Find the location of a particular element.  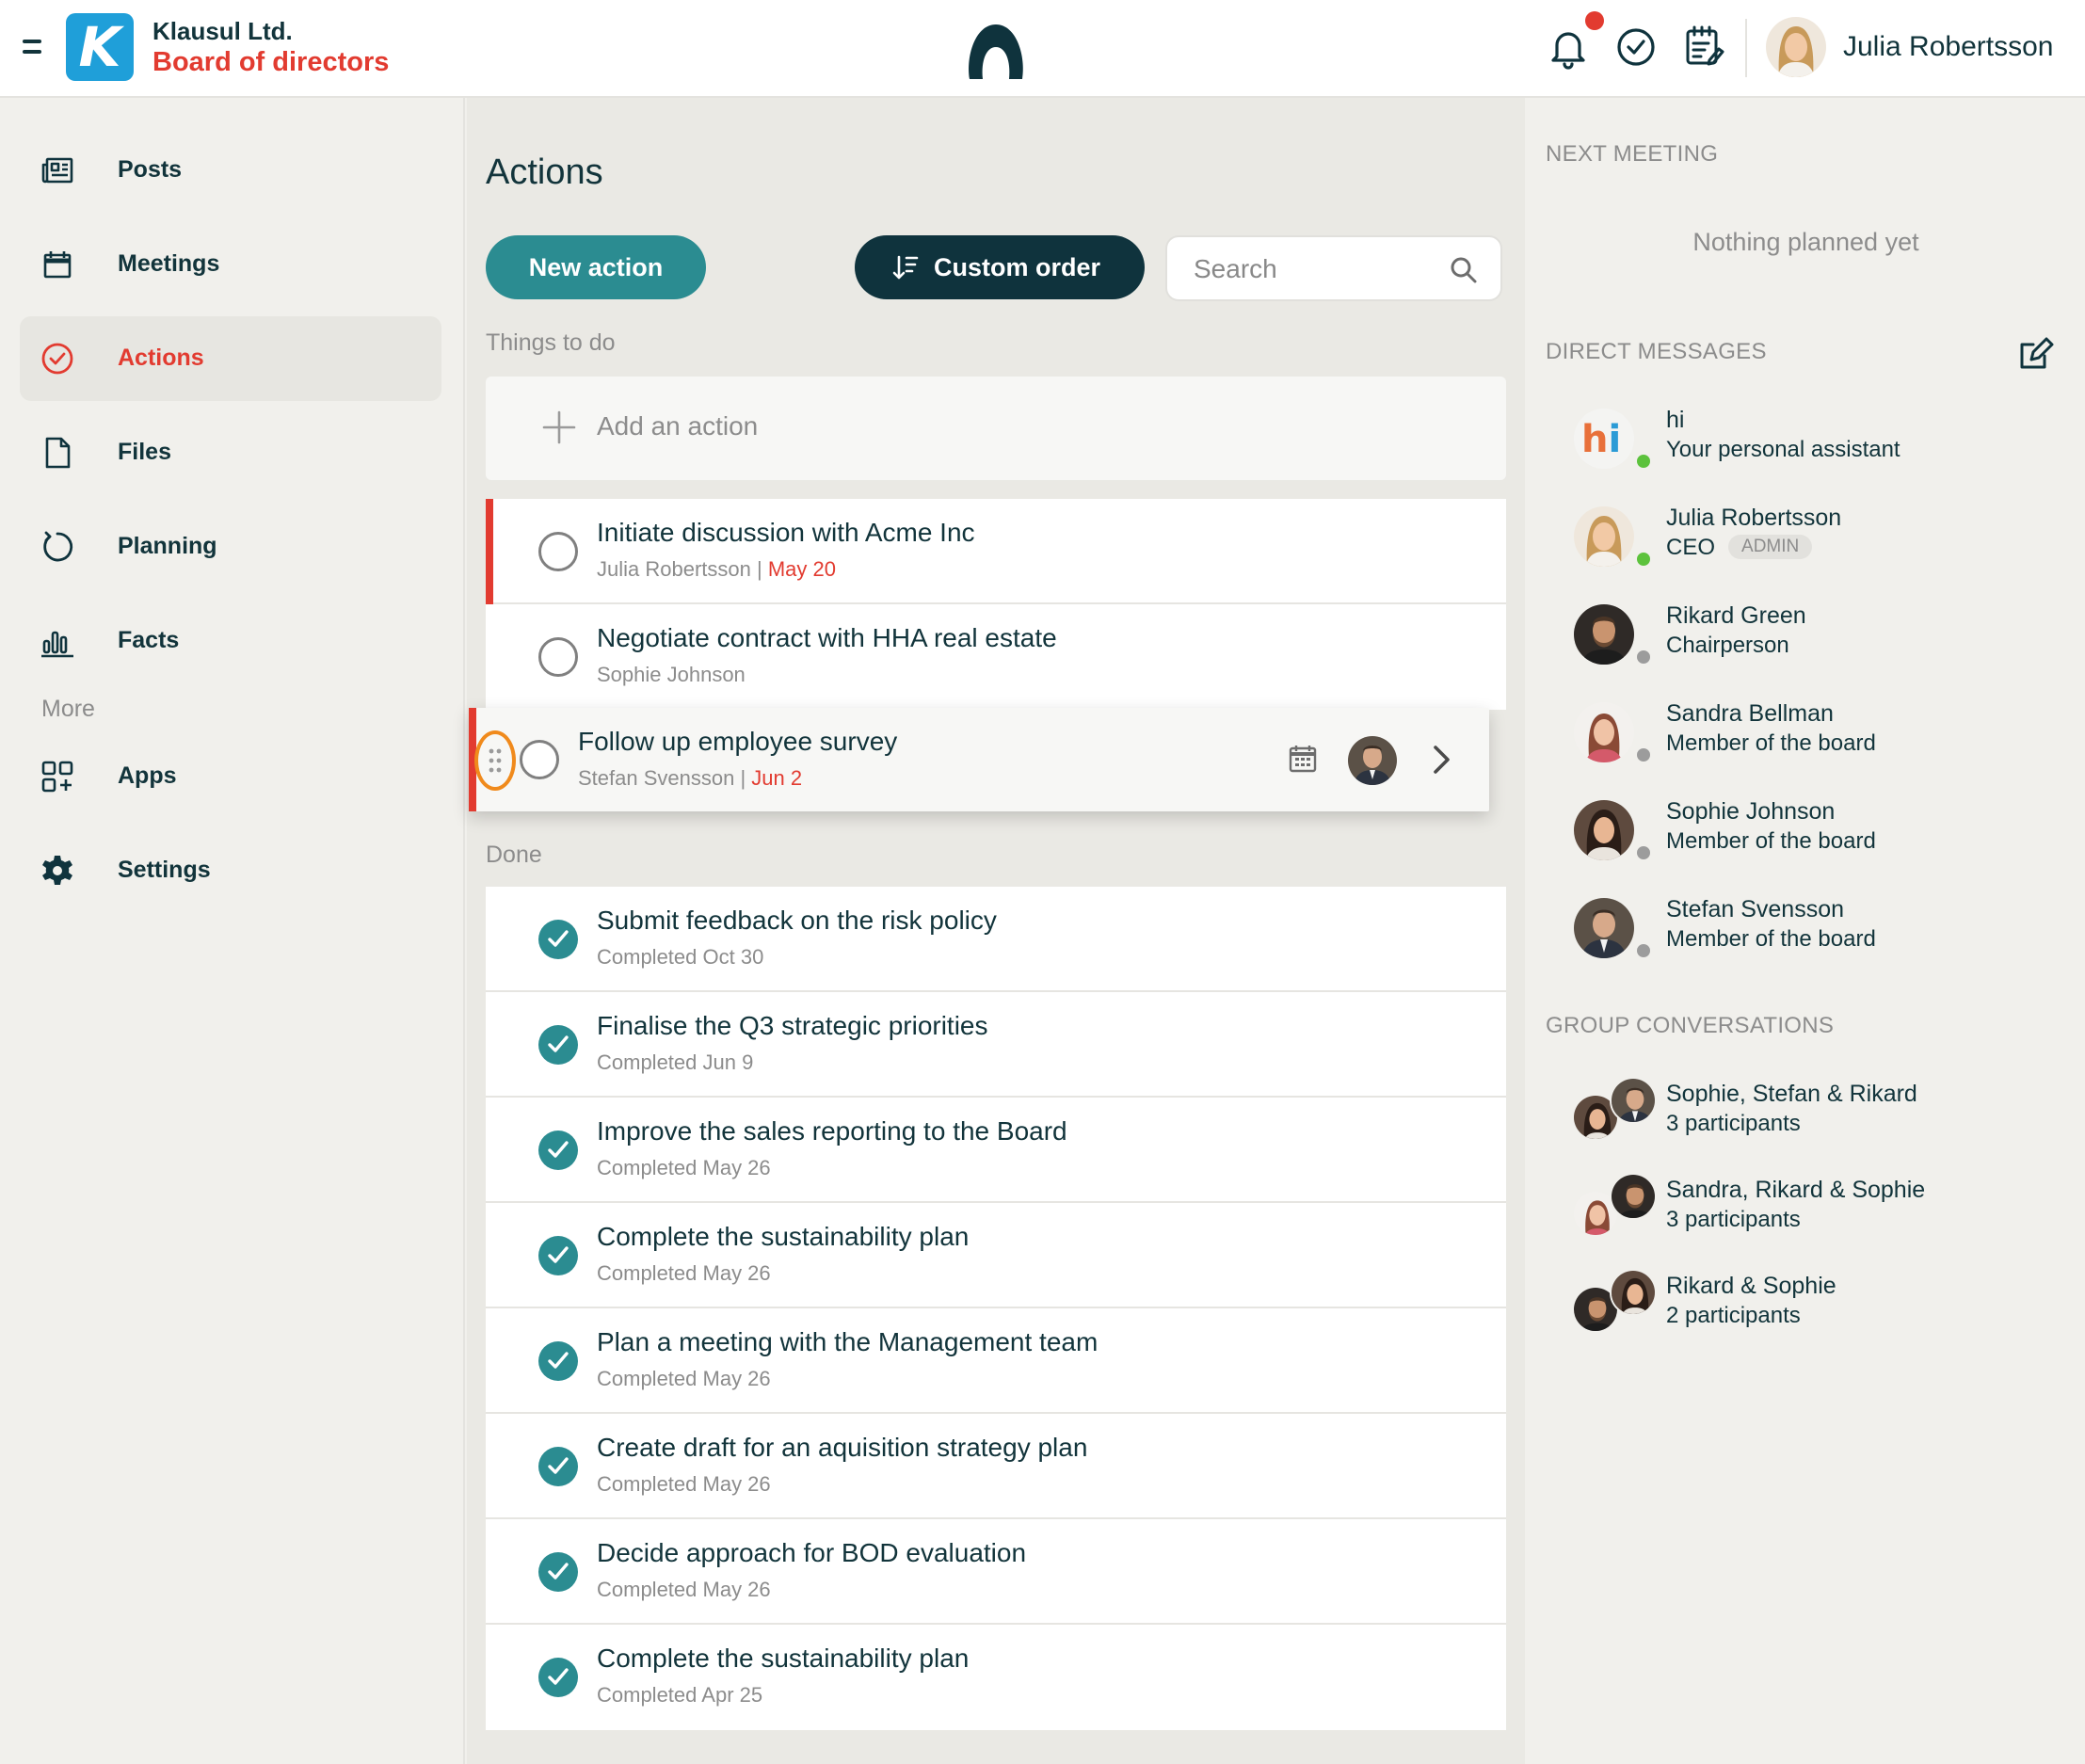

action-assignee: Julia Robertsson is located at coordinates (674, 569).